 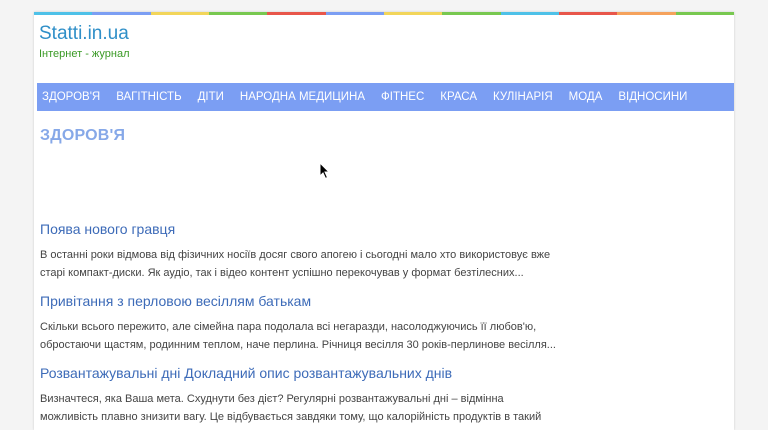 I want to click on site-header: Statti.in.ua Інтернет - журнал, so click(x=384, y=49).